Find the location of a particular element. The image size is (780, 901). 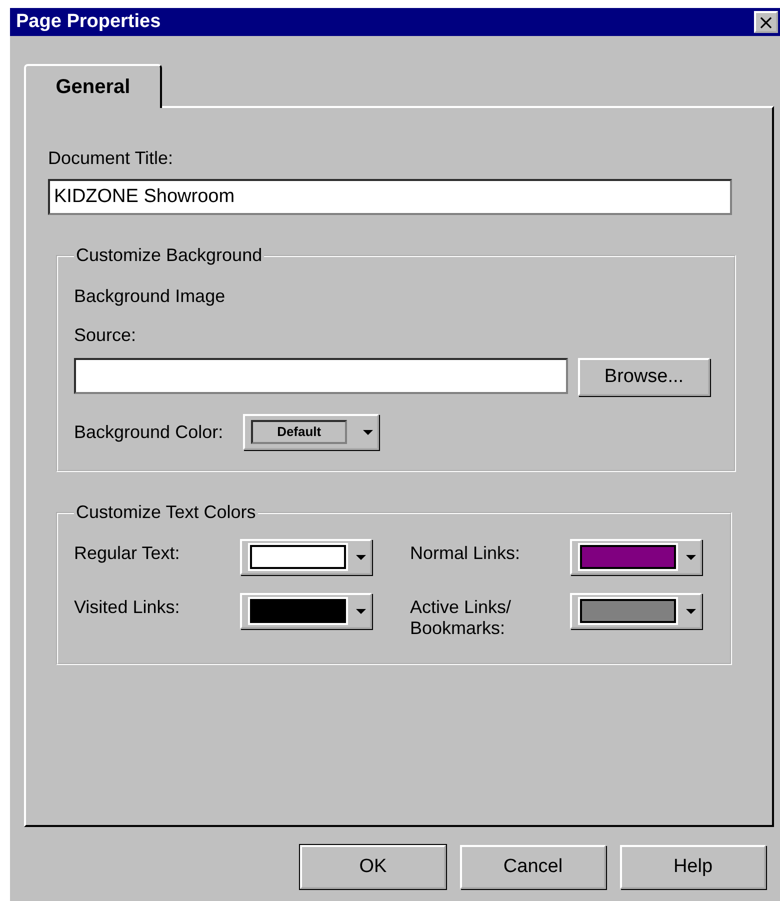

field-label: Normal Links: is located at coordinates (466, 553).